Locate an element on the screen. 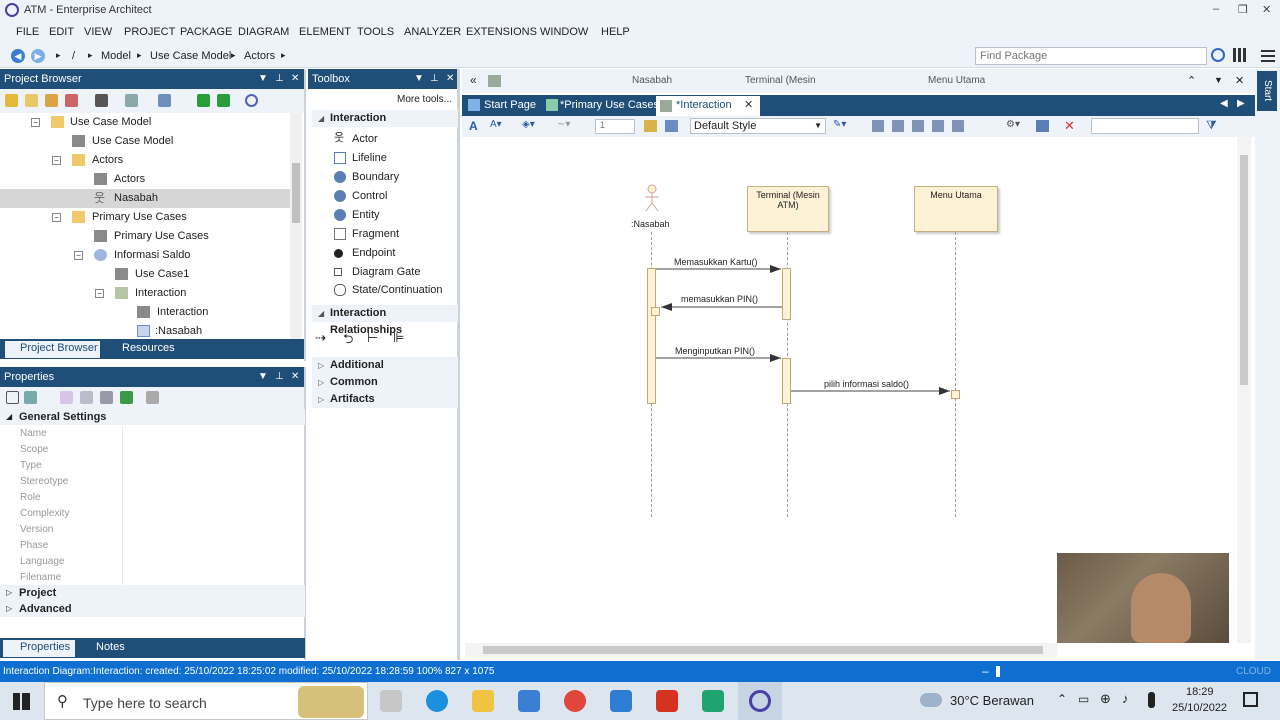 Image resolution: width=1280 pixels, height=720 pixels. menu-window: WINDOW is located at coordinates (564, 32).